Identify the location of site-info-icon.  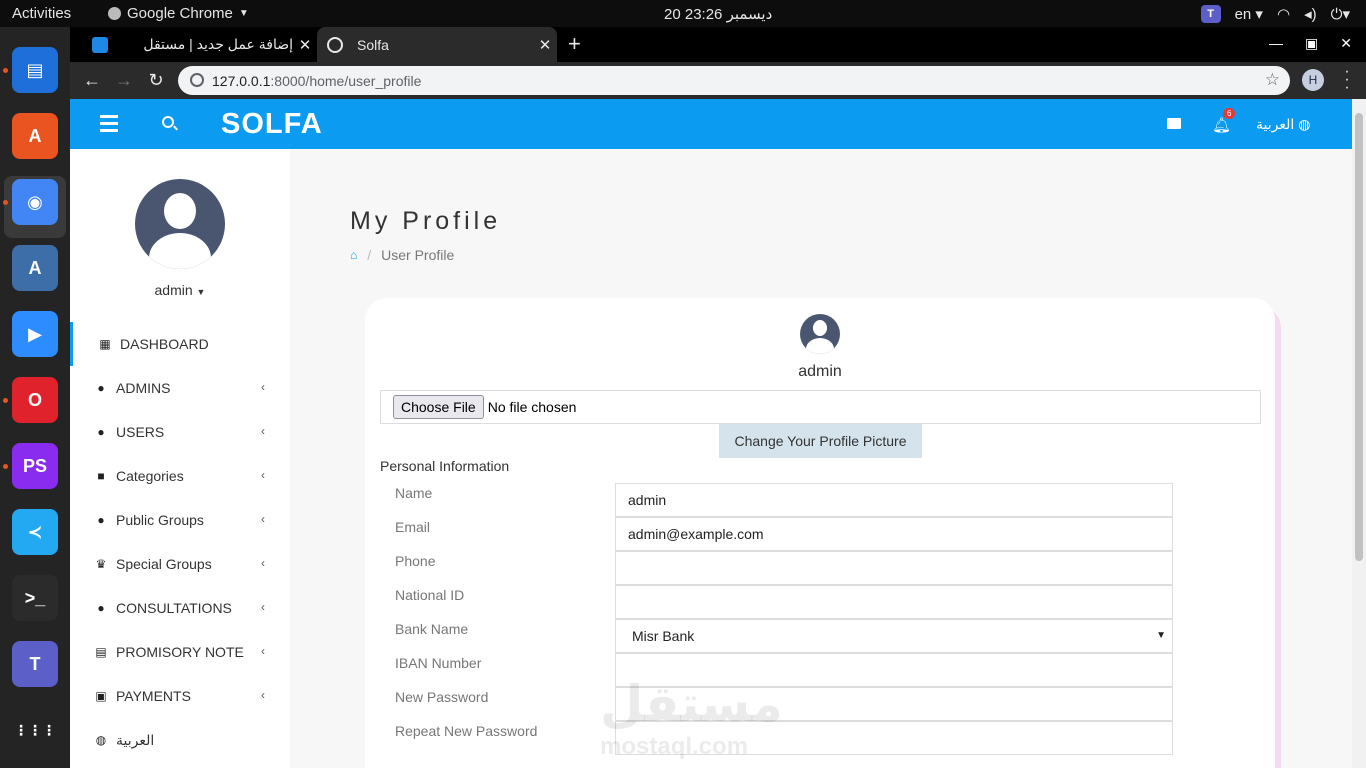
(197, 80).